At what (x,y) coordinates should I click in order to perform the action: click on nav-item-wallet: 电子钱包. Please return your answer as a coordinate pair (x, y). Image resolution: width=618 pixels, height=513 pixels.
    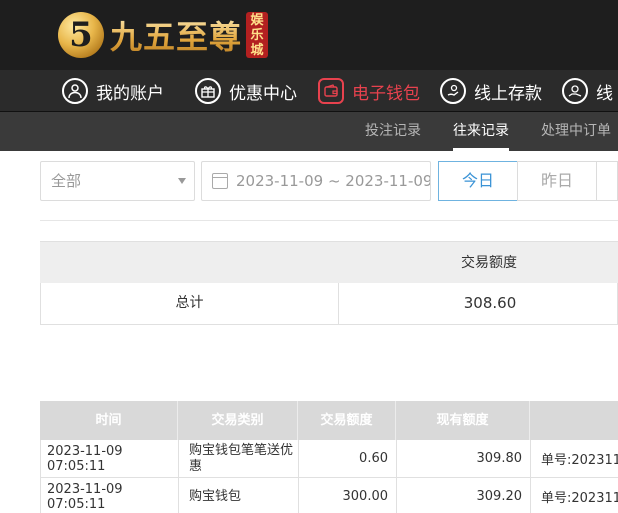
    Looking at the image, I should click on (369, 90).